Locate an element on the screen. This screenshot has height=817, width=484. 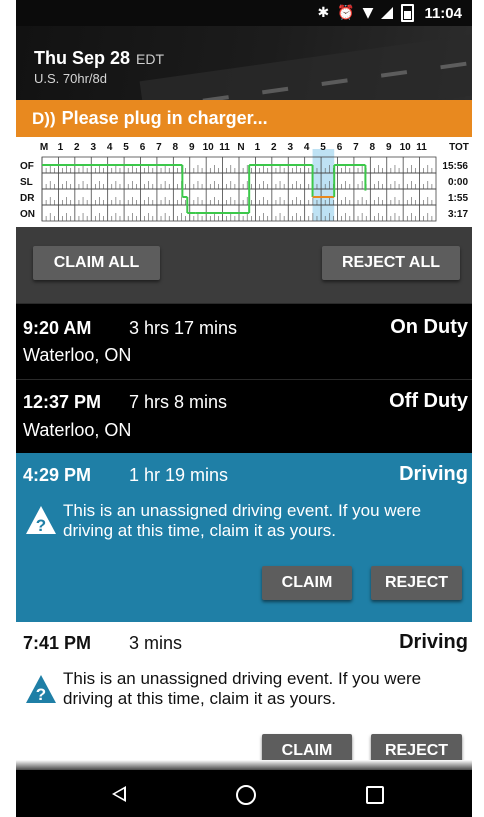
event-duration: 3 hrs 17 mins is located at coordinates (183, 328).